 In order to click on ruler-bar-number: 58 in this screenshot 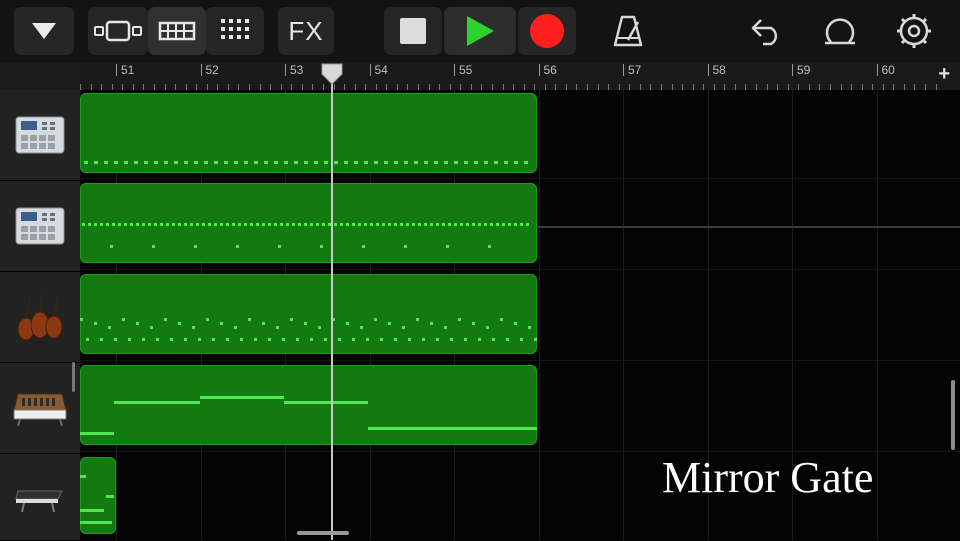, I will do `click(716, 70)`.